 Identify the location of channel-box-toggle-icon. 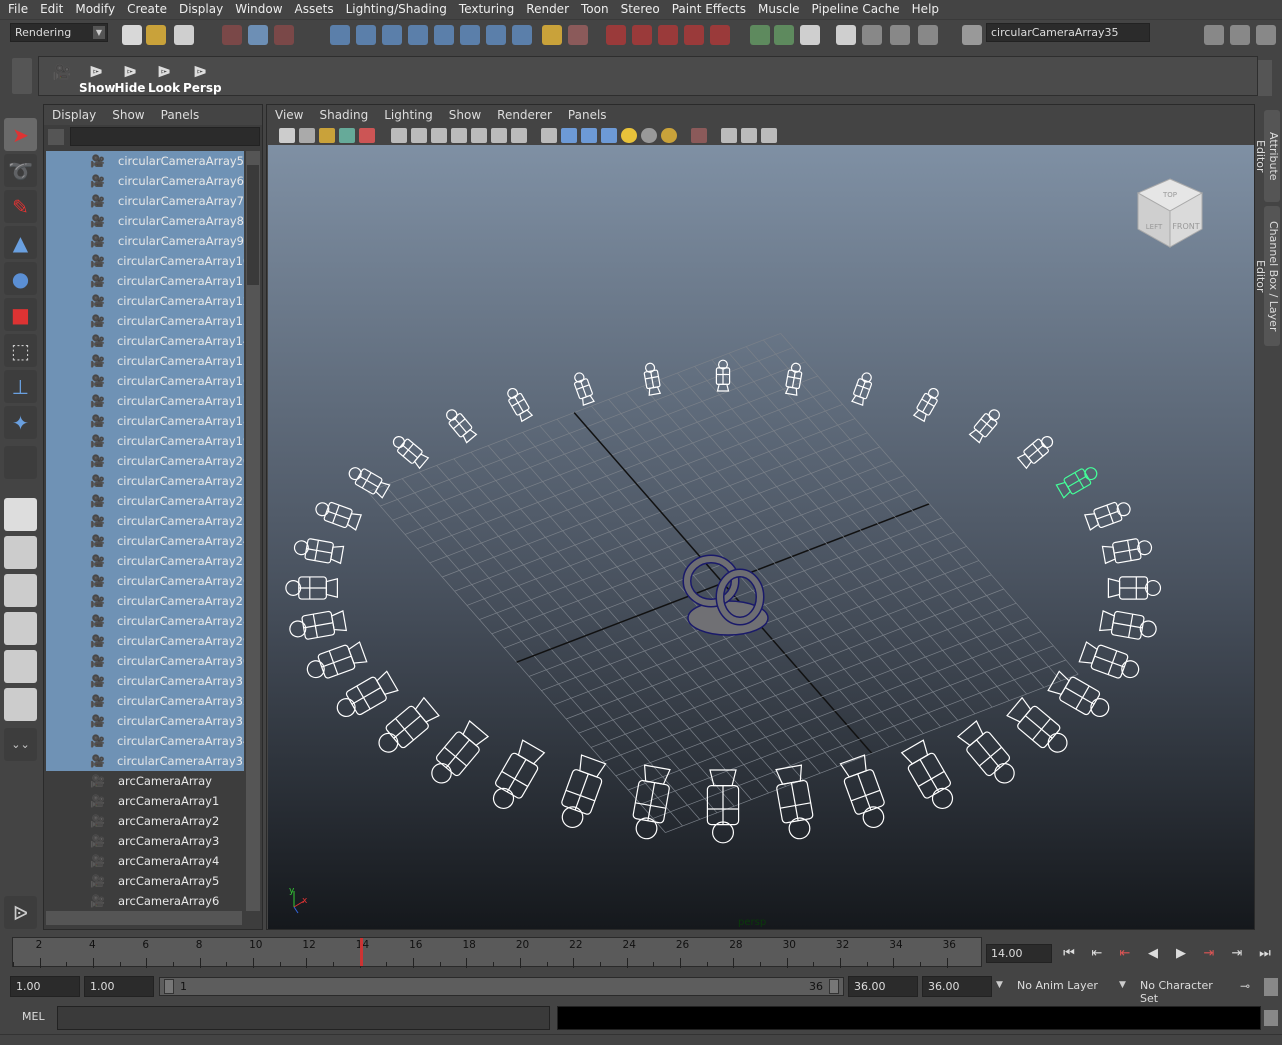
(1266, 35).